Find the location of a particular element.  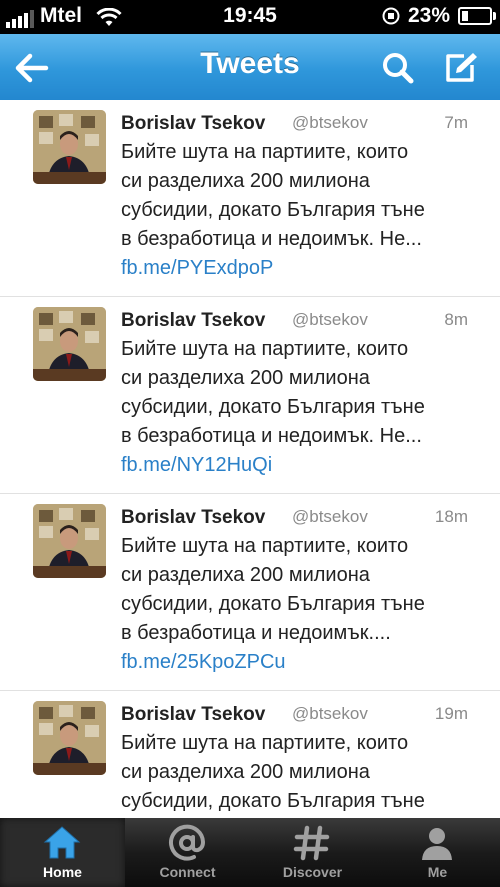

tab-home: Home is located at coordinates (62, 852).